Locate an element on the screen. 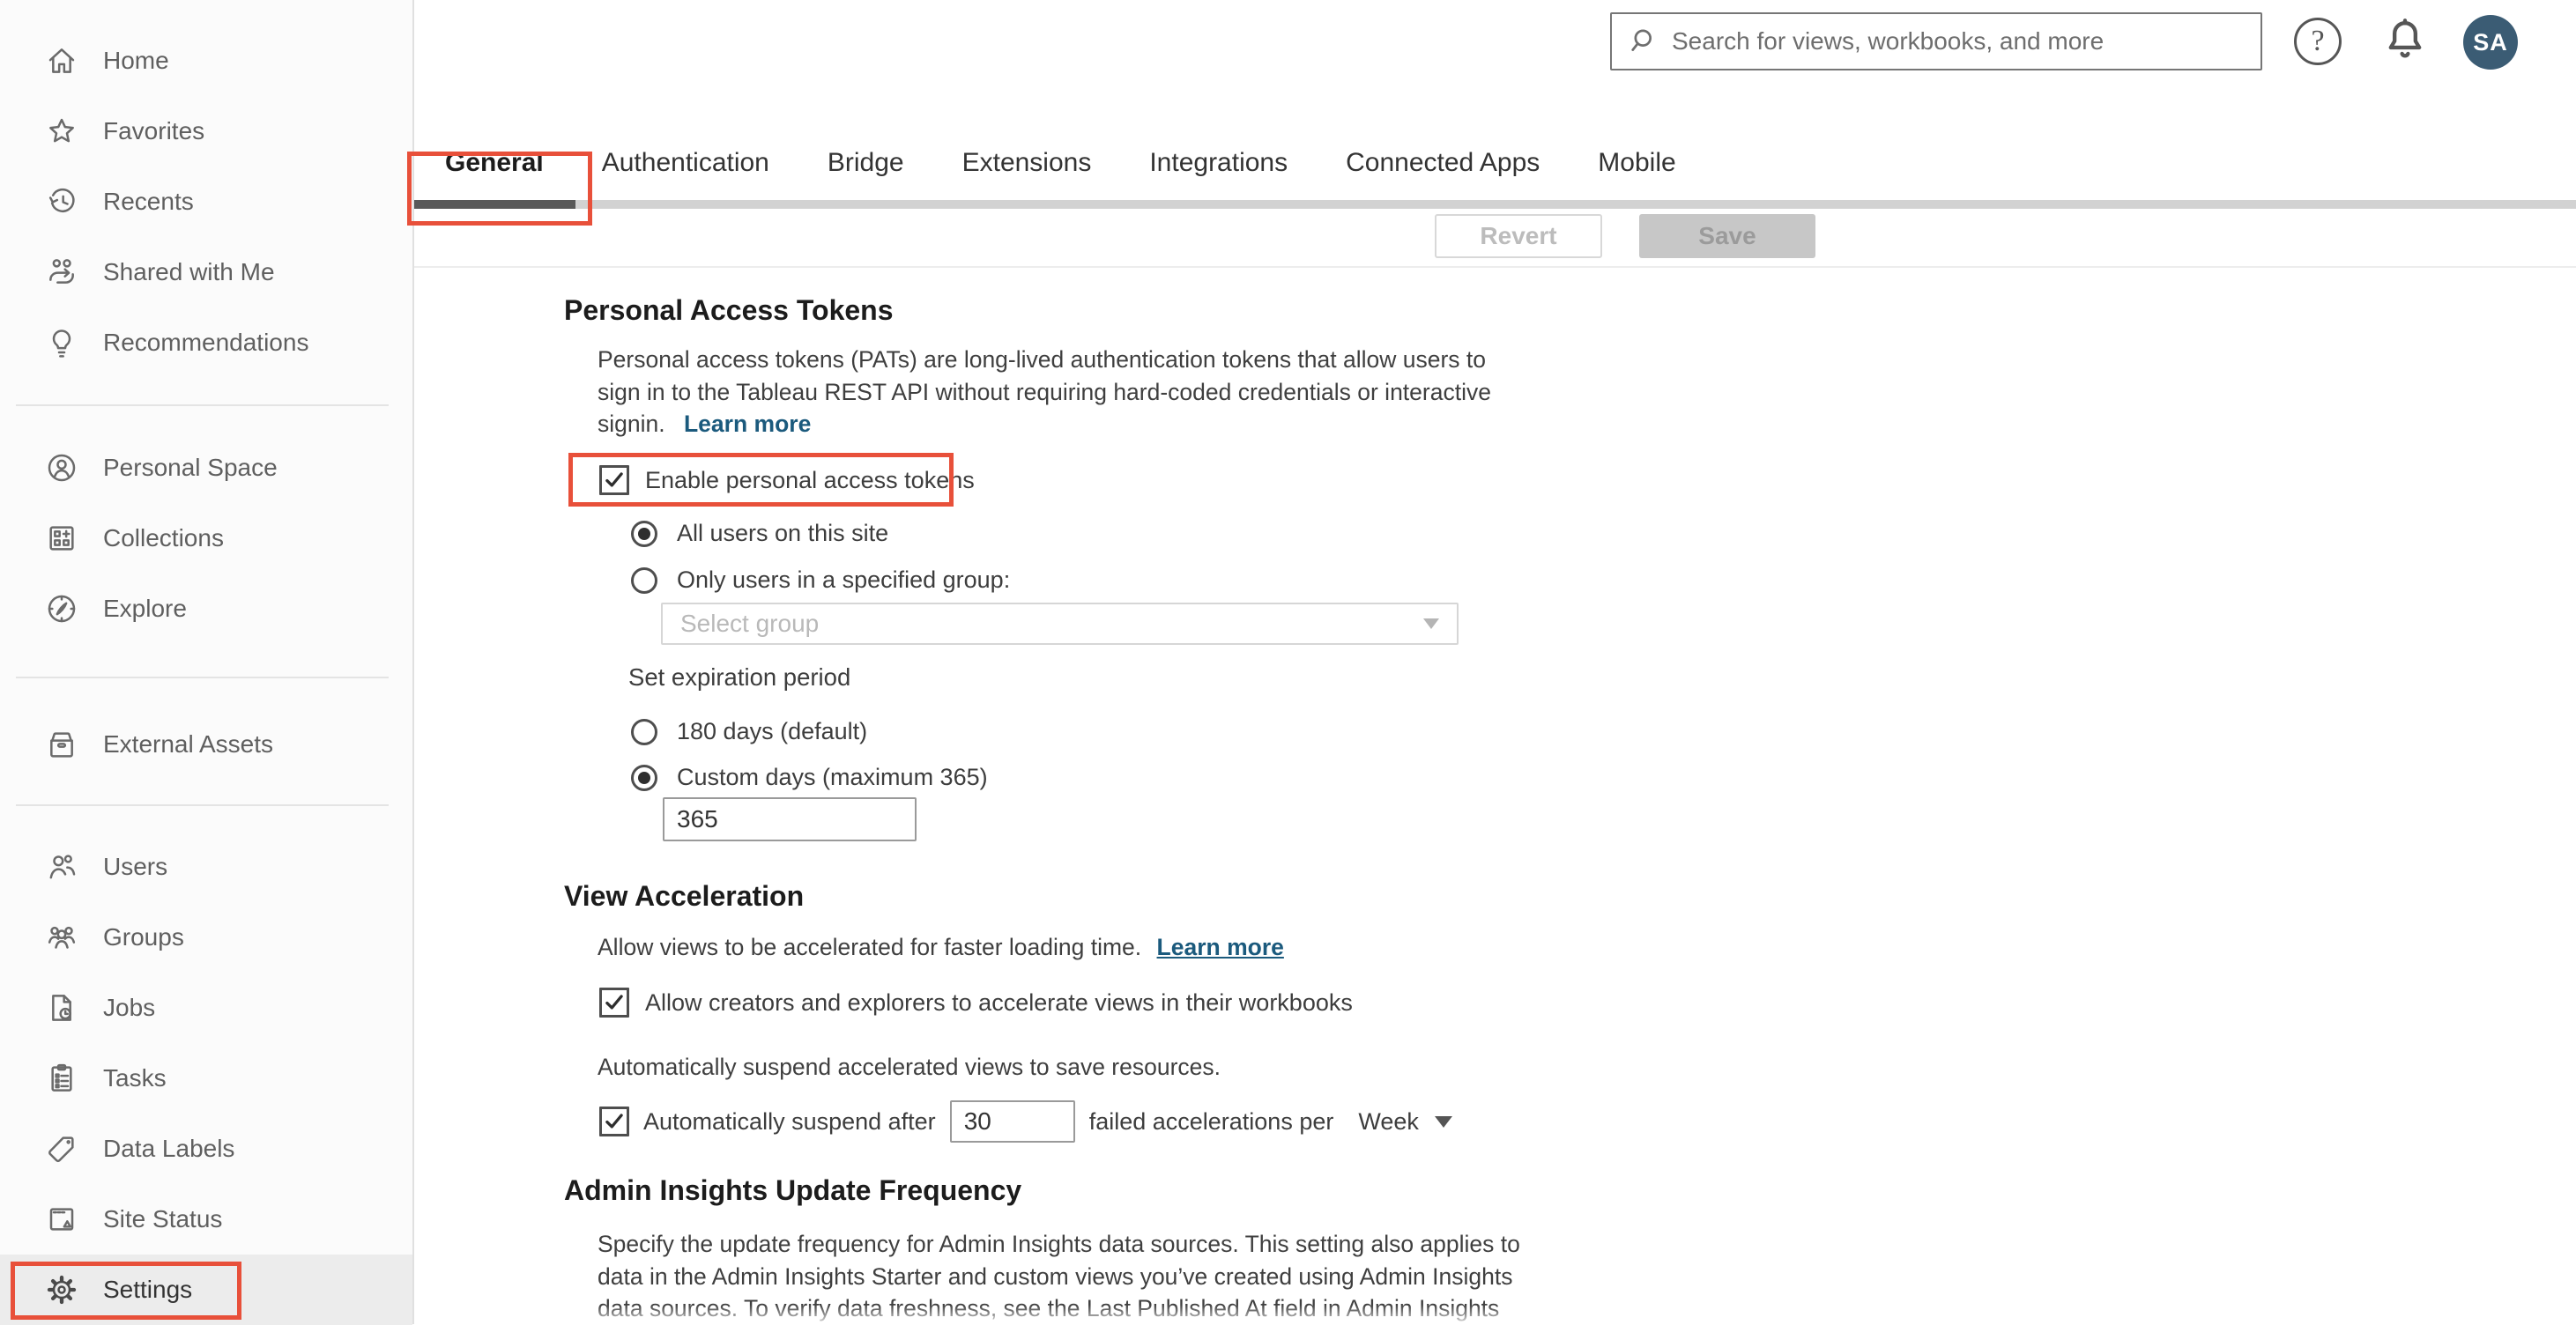 This screenshot has height=1325, width=2576. pat-description-line: signin. Learn more is located at coordinates (705, 424).